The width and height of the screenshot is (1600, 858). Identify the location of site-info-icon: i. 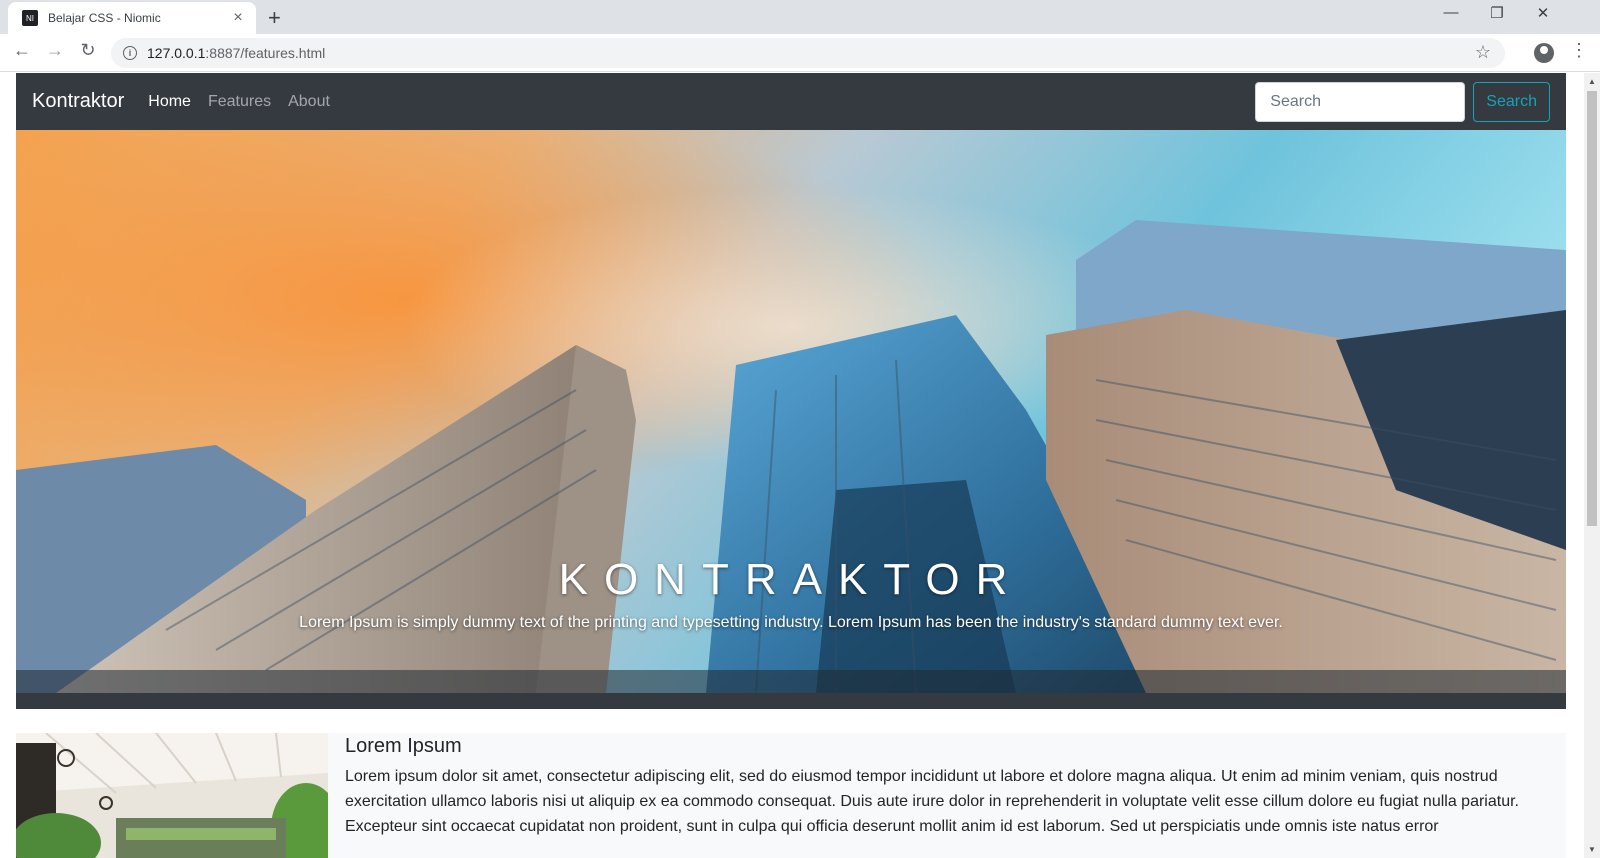
(130, 53).